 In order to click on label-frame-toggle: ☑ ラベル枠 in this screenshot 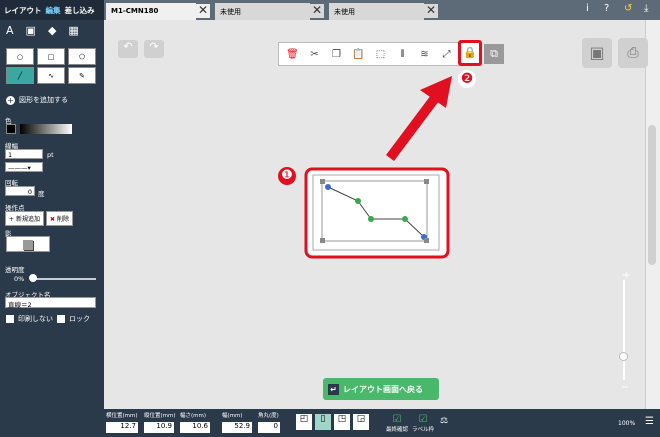, I will do `click(423, 423)`.